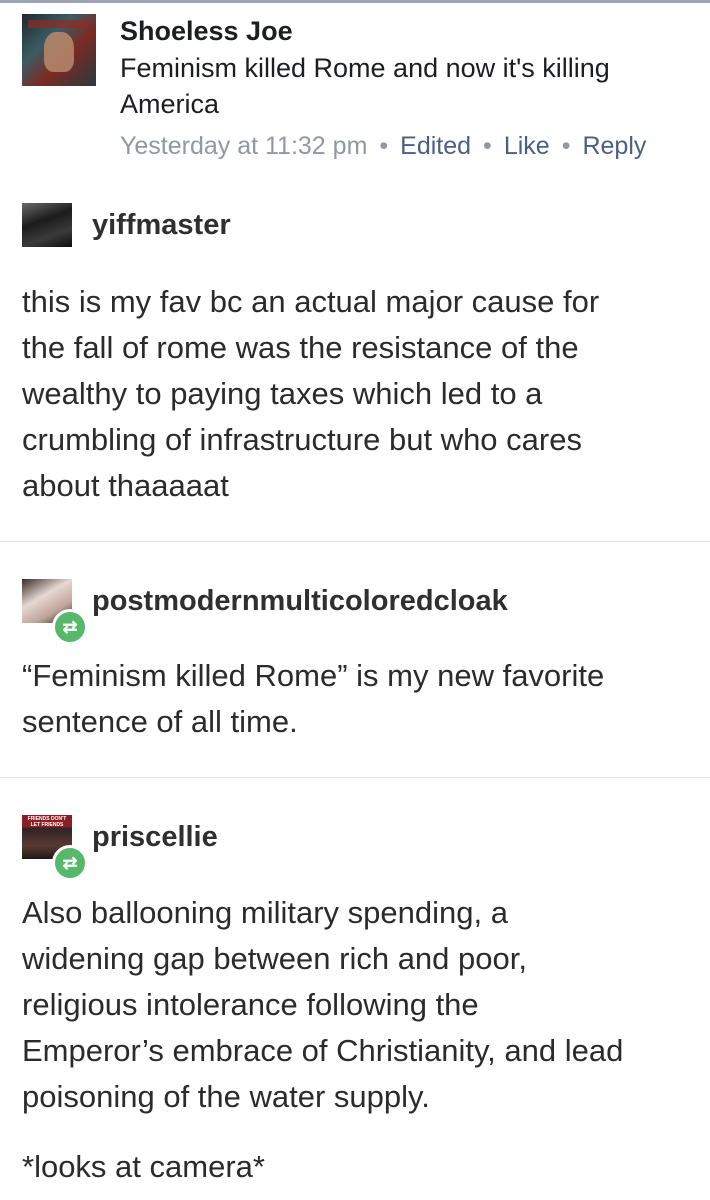  What do you see at coordinates (282, 393) in the screenshot?
I see `post-line: wealthy to paying taxes which led to a` at bounding box center [282, 393].